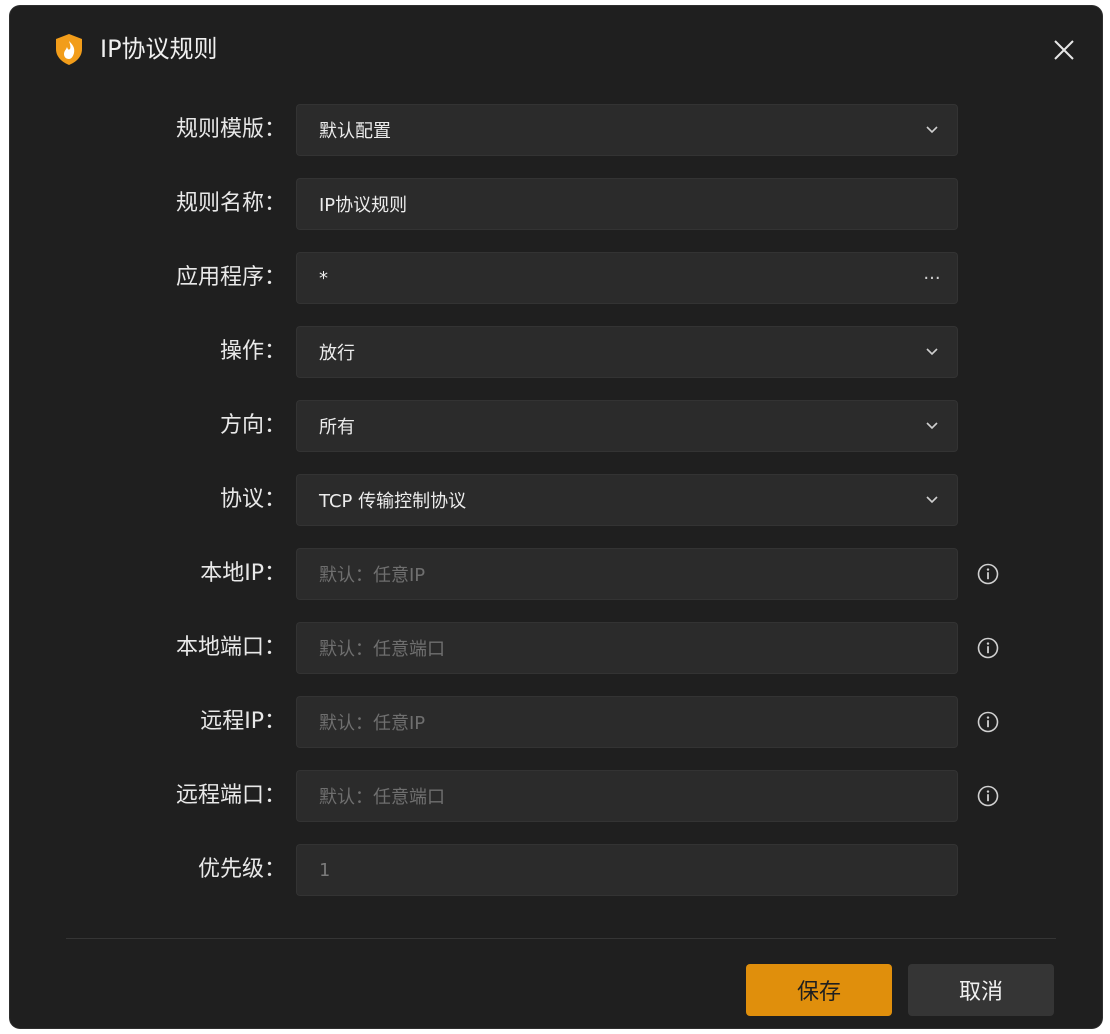  What do you see at coordinates (241, 869) in the screenshot?
I see `priority-label: 优先级：` at bounding box center [241, 869].